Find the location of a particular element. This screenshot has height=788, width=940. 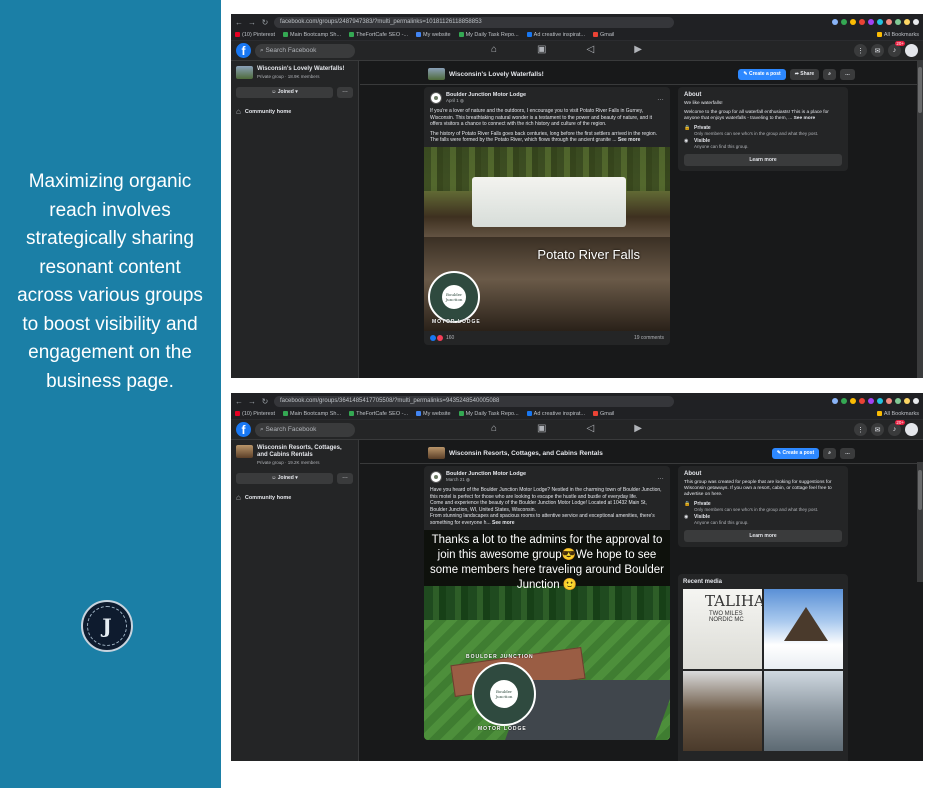

post-date: March 21 ◍ is located at coordinates (486, 480).